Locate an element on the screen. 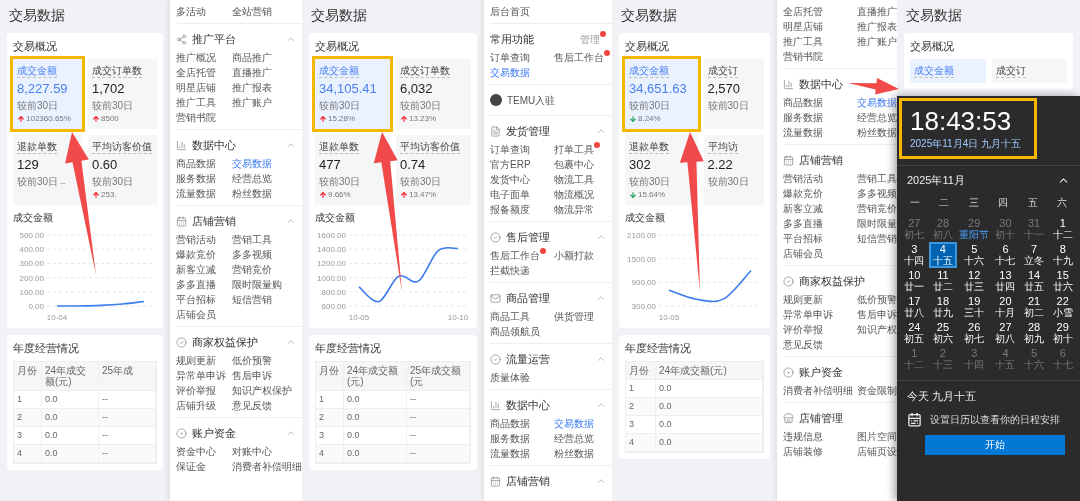 This screenshot has width=1080, height=501. section-title: 流量运营 is located at coordinates (528, 359).